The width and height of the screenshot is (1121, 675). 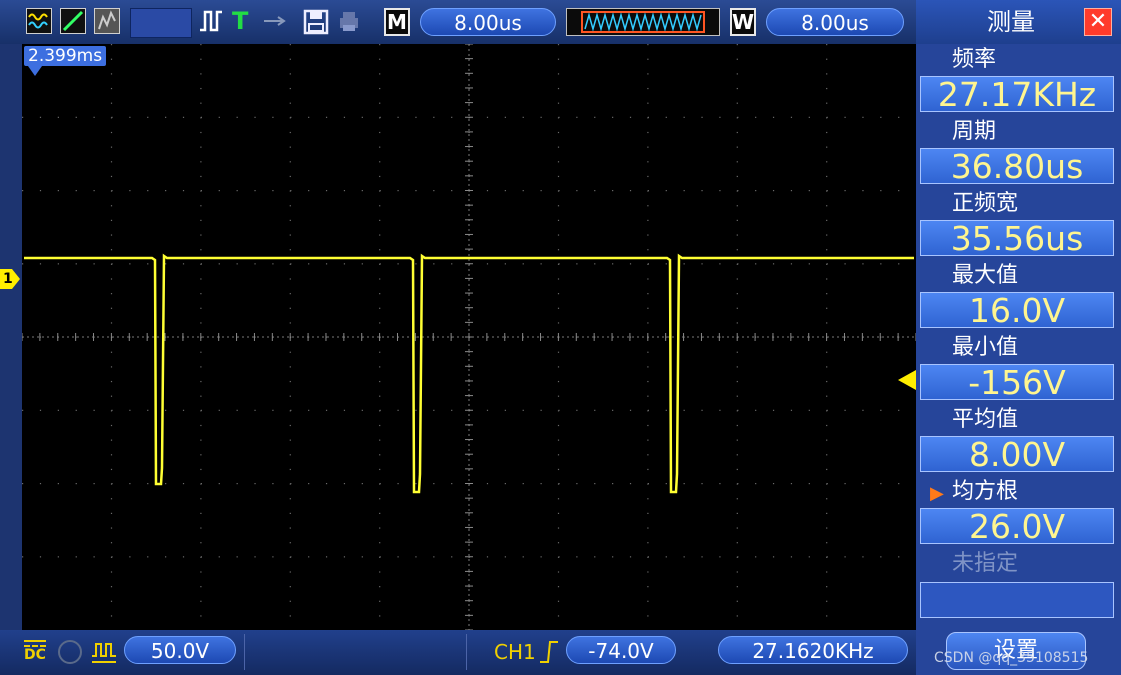 I want to click on left-marker-strip: 1, so click(x=11, y=337).